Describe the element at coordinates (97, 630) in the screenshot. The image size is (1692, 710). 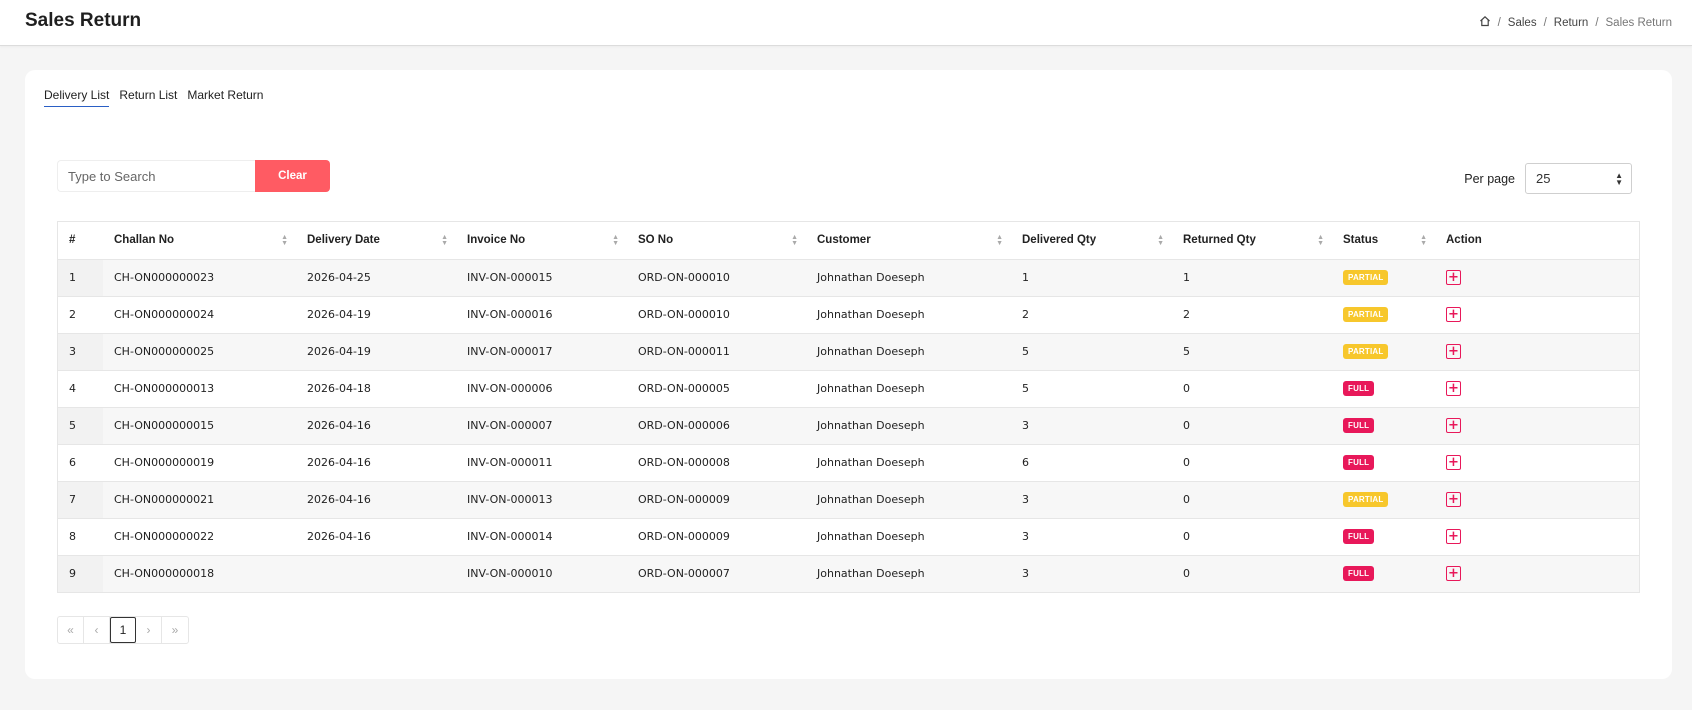
I see `page-prev-button: ‹` at that location.